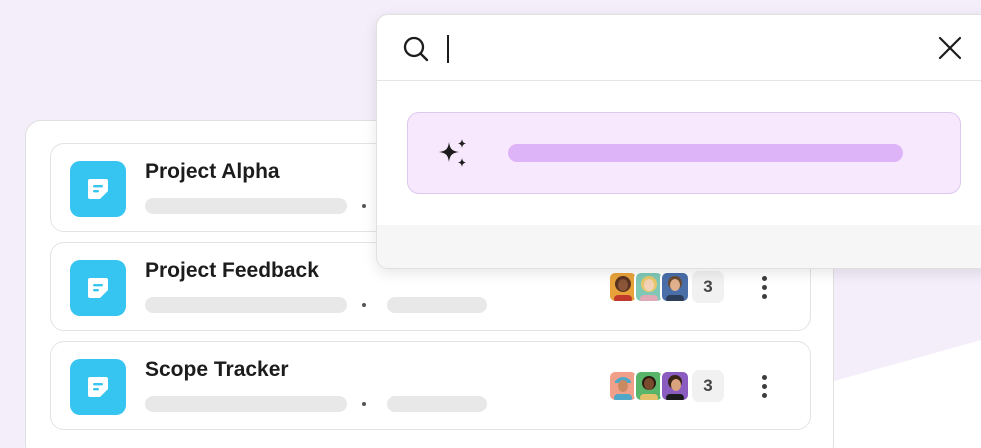  Describe the element at coordinates (950, 48) in the screenshot. I see `close-icon` at that location.